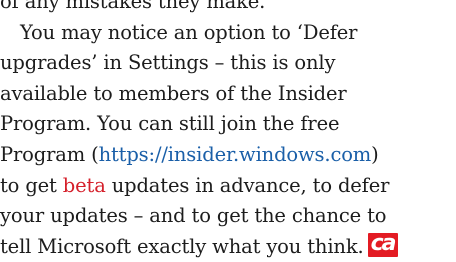  I want to click on paragraph-line-8: tell Microsoft exactly what you think. ca, so click(228, 247).